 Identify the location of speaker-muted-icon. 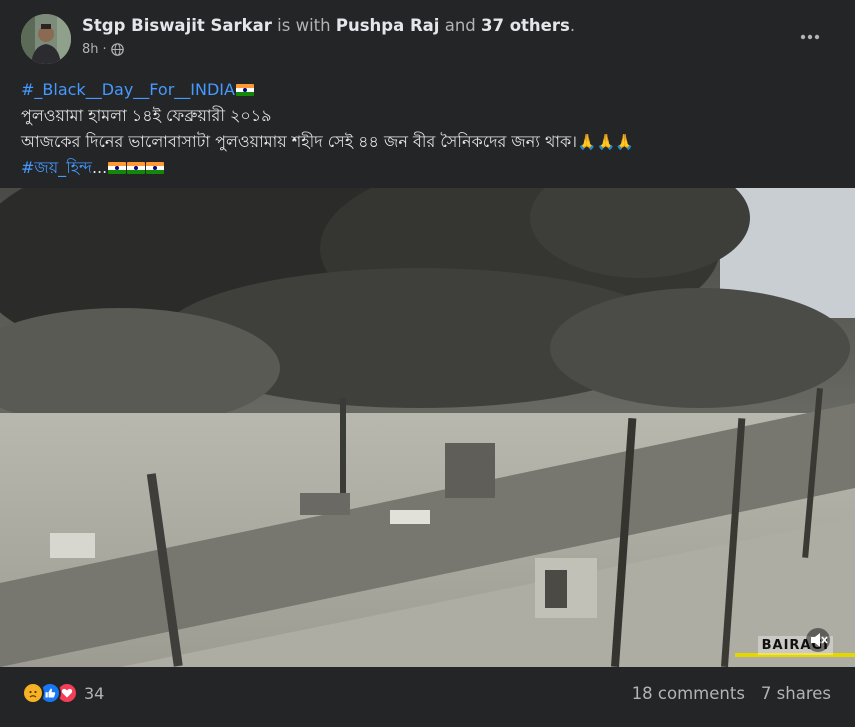
(818, 640).